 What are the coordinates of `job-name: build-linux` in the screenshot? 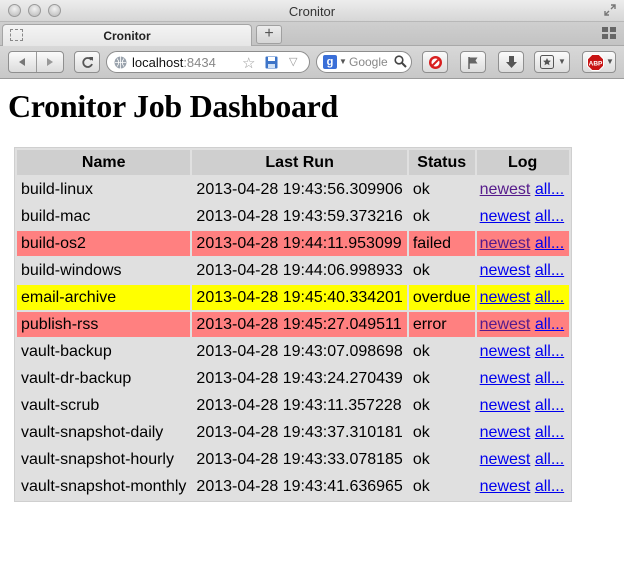 It's located at (57, 189).